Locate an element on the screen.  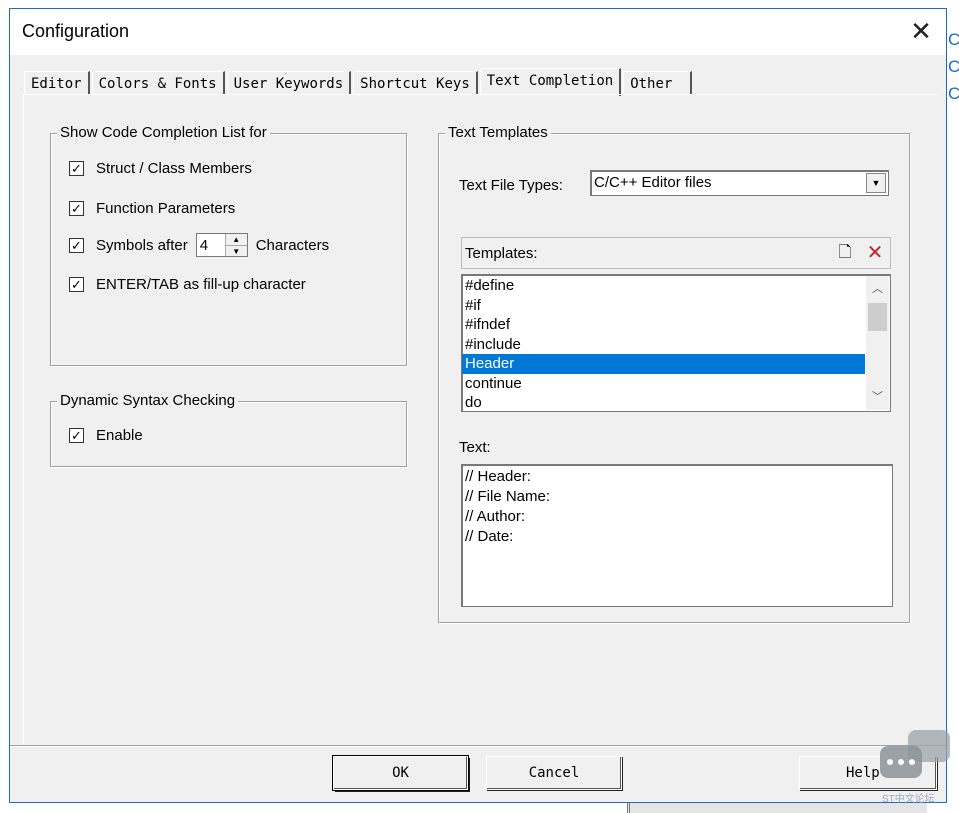
symbols-count-stepper: ▲ ▼ is located at coordinates (221, 245).